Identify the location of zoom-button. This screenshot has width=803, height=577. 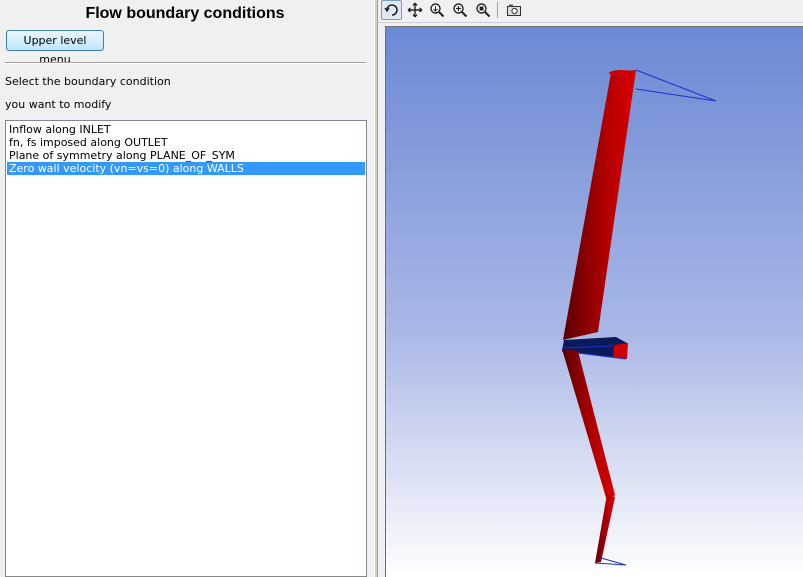
(436, 10).